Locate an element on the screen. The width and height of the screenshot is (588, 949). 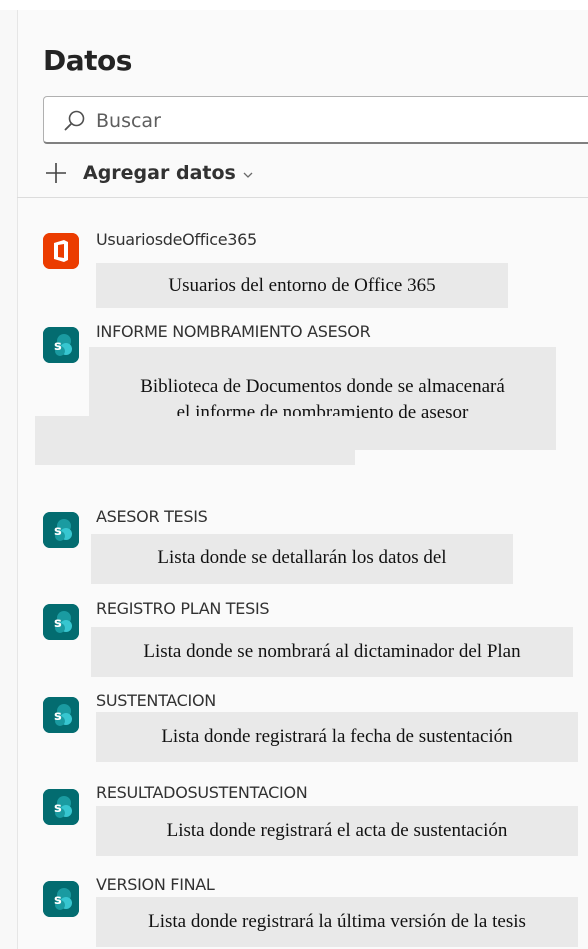
item-name: VERSION FINAL is located at coordinates (155, 884).